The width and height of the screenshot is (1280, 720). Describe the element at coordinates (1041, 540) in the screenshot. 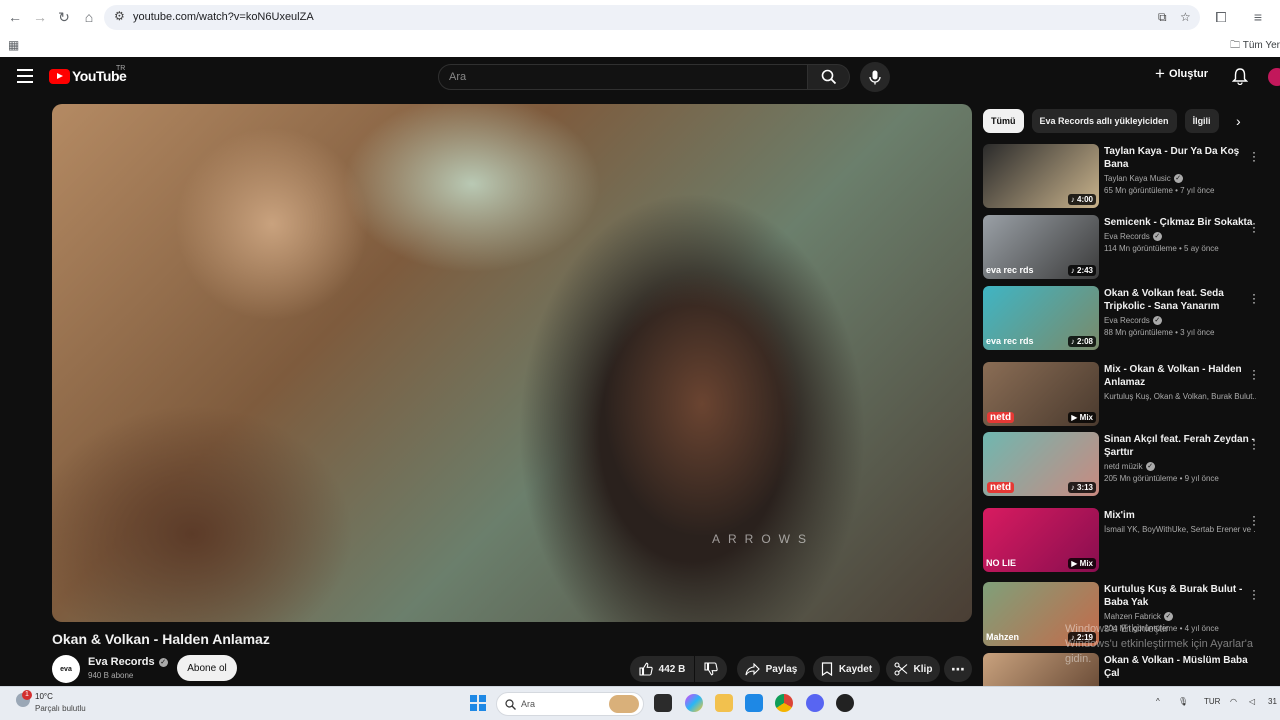

I see `video-thumbnail: NO LIE ▶ Mix` at that location.